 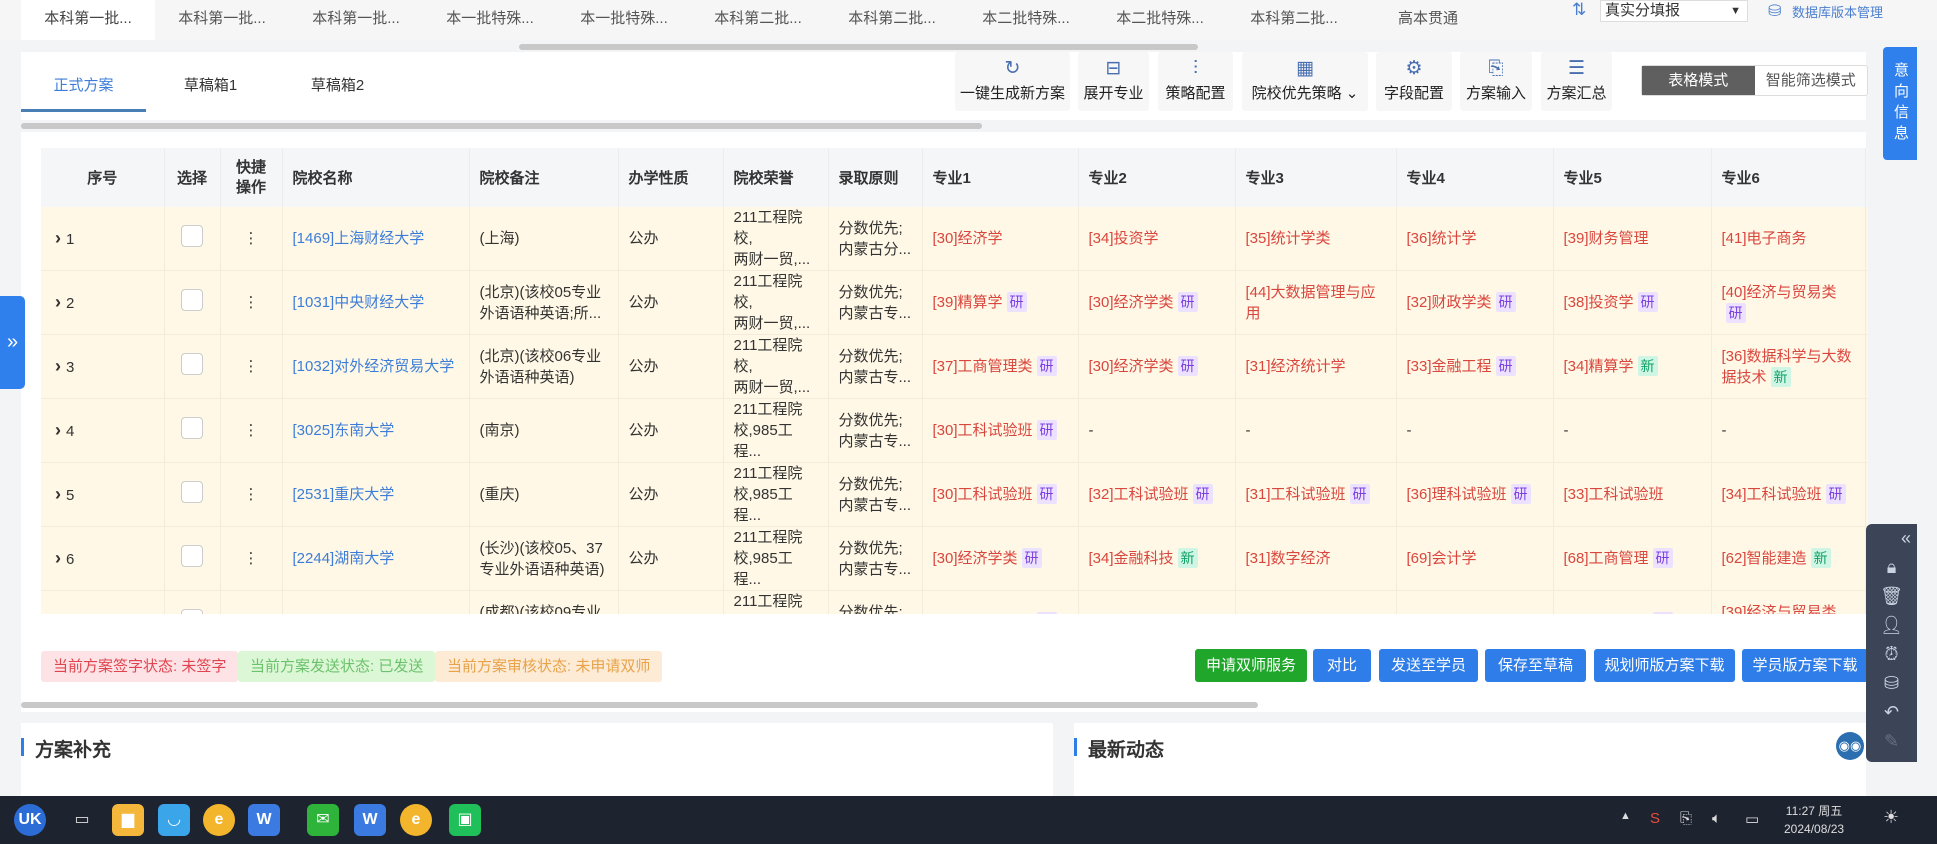 I want to click on major-cell: [39]精算学研, so click(x=1000, y=302).